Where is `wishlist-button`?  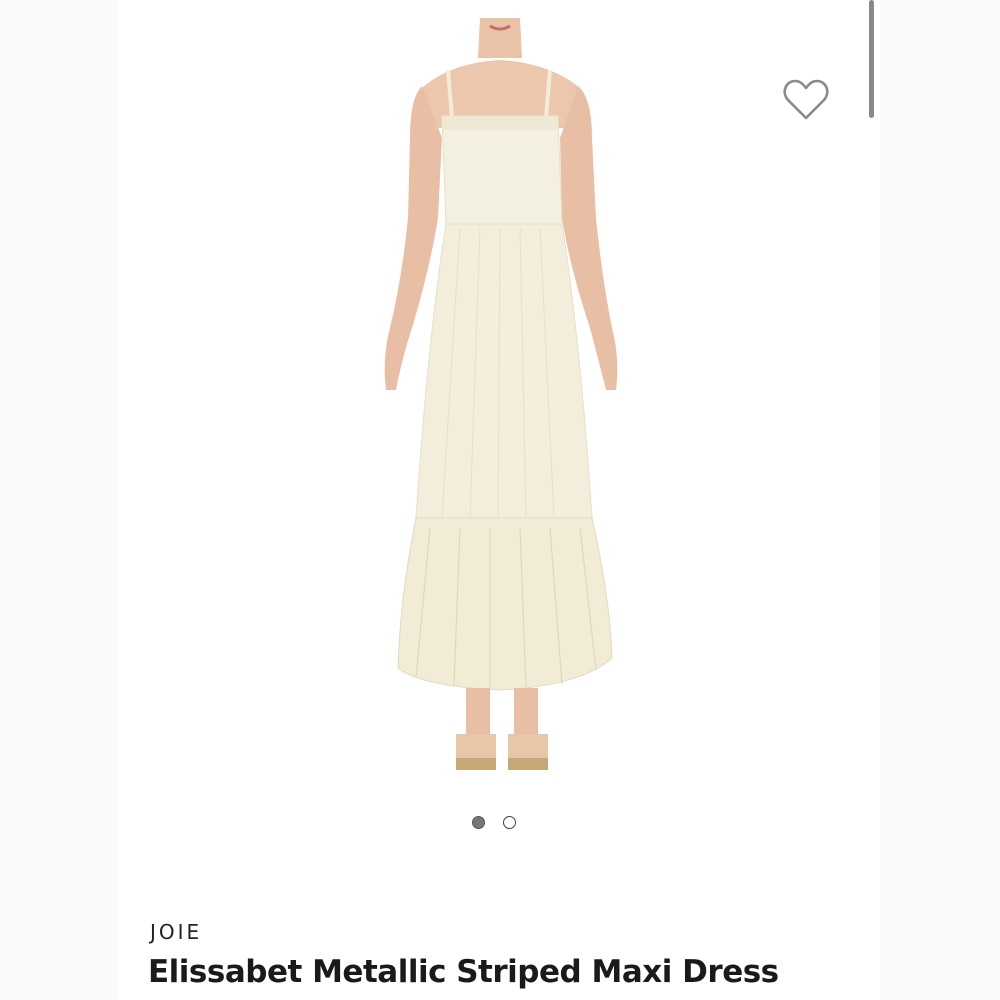 wishlist-button is located at coordinates (806, 100).